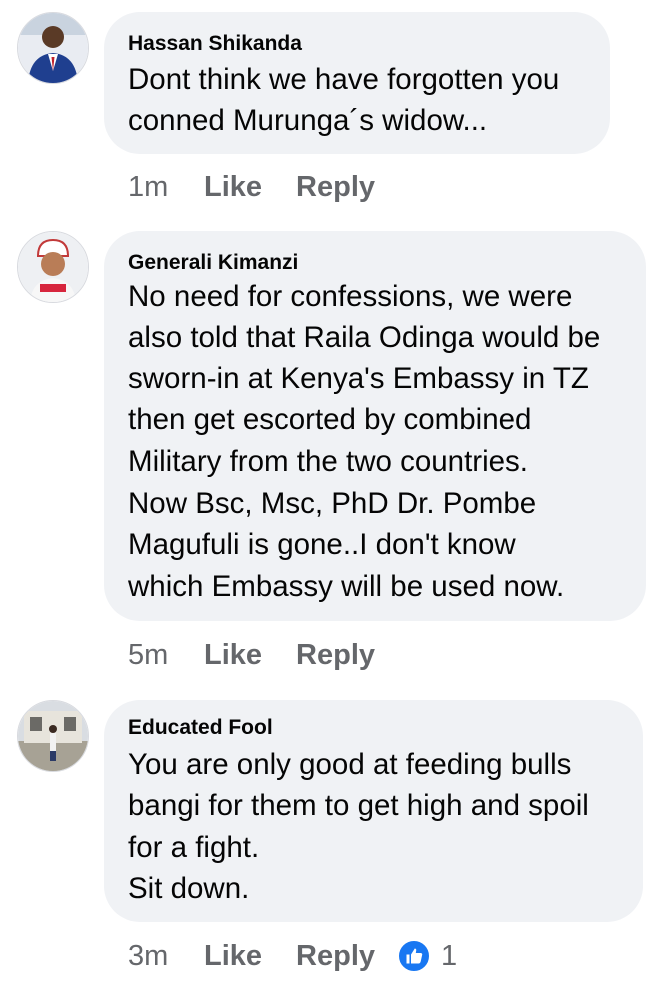 The height and width of the screenshot is (998, 664). What do you see at coordinates (414, 956) in the screenshot?
I see `thumbs-up-icon` at bounding box center [414, 956].